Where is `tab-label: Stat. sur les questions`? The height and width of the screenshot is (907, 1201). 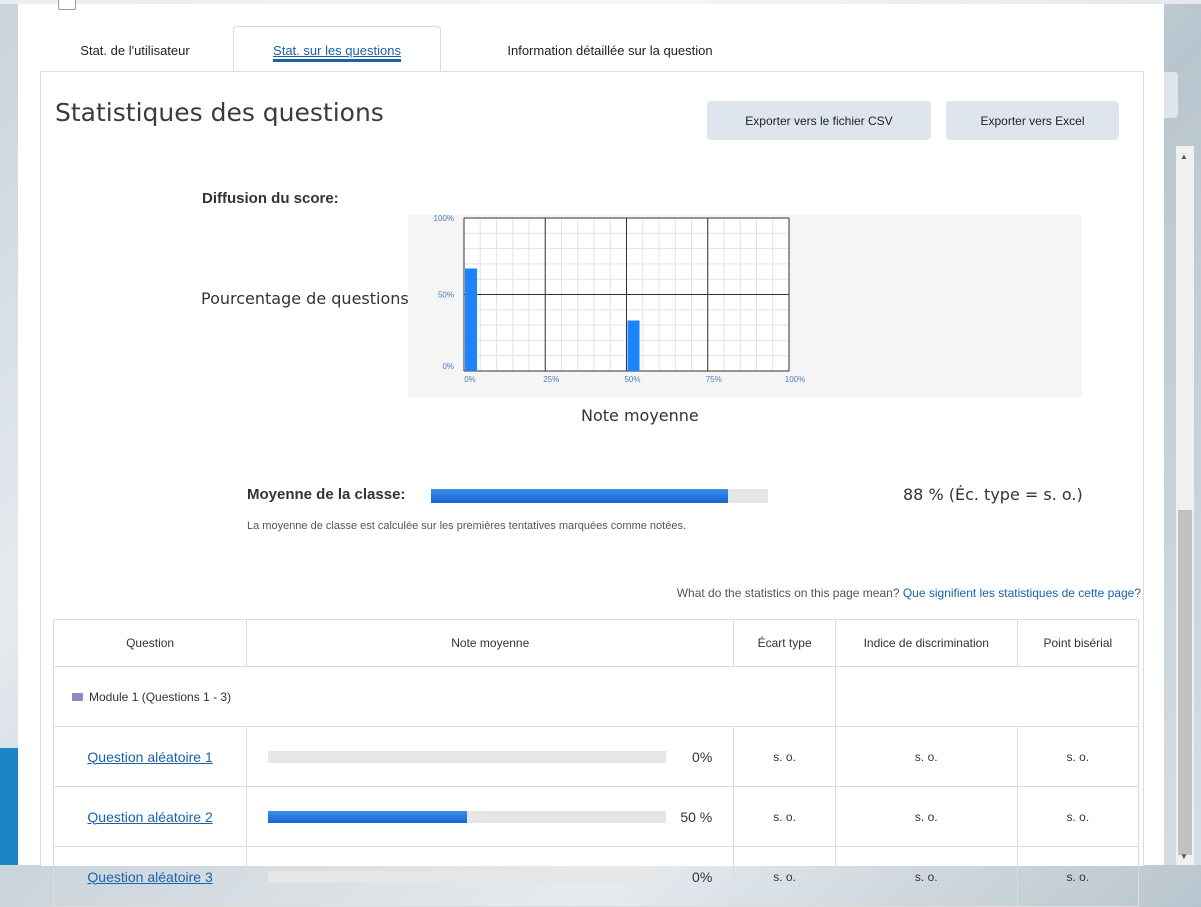 tab-label: Stat. sur les questions is located at coordinates (337, 52).